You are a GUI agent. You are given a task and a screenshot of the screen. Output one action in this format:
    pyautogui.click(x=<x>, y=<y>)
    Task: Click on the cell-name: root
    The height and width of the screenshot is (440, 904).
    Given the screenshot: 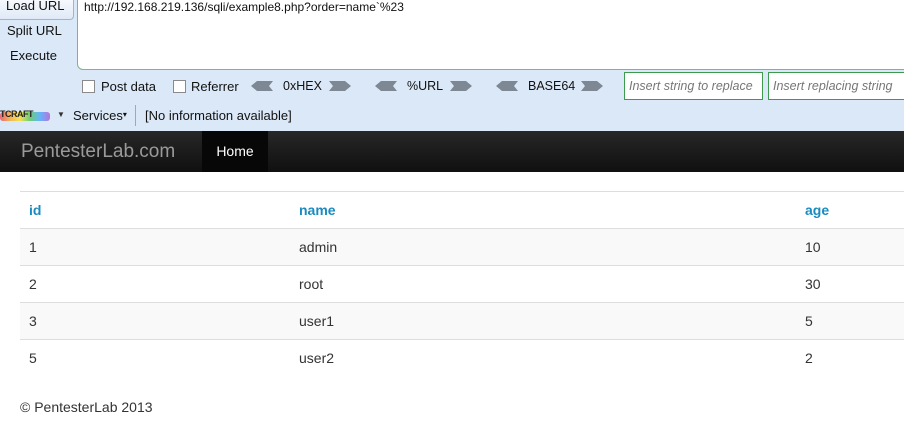 What is the action you would take?
    pyautogui.click(x=543, y=284)
    